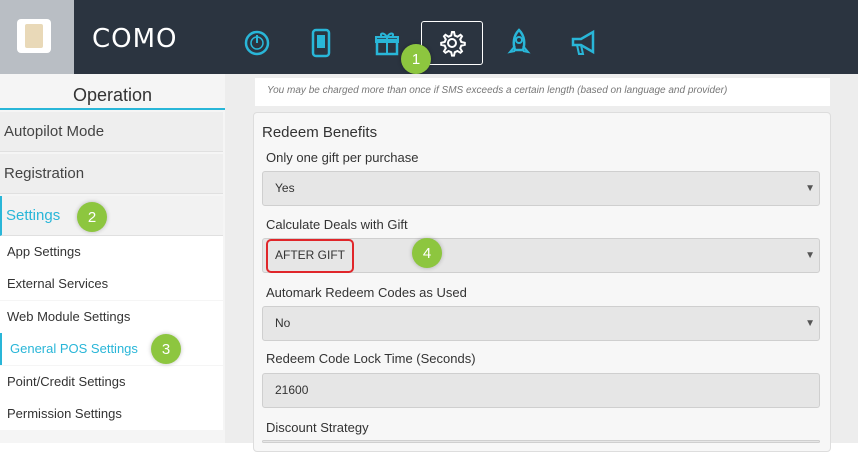 The height and width of the screenshot is (452, 858). Describe the element at coordinates (111, 284) in the screenshot. I see `sidebar-subitem-external-services: External Services` at that location.